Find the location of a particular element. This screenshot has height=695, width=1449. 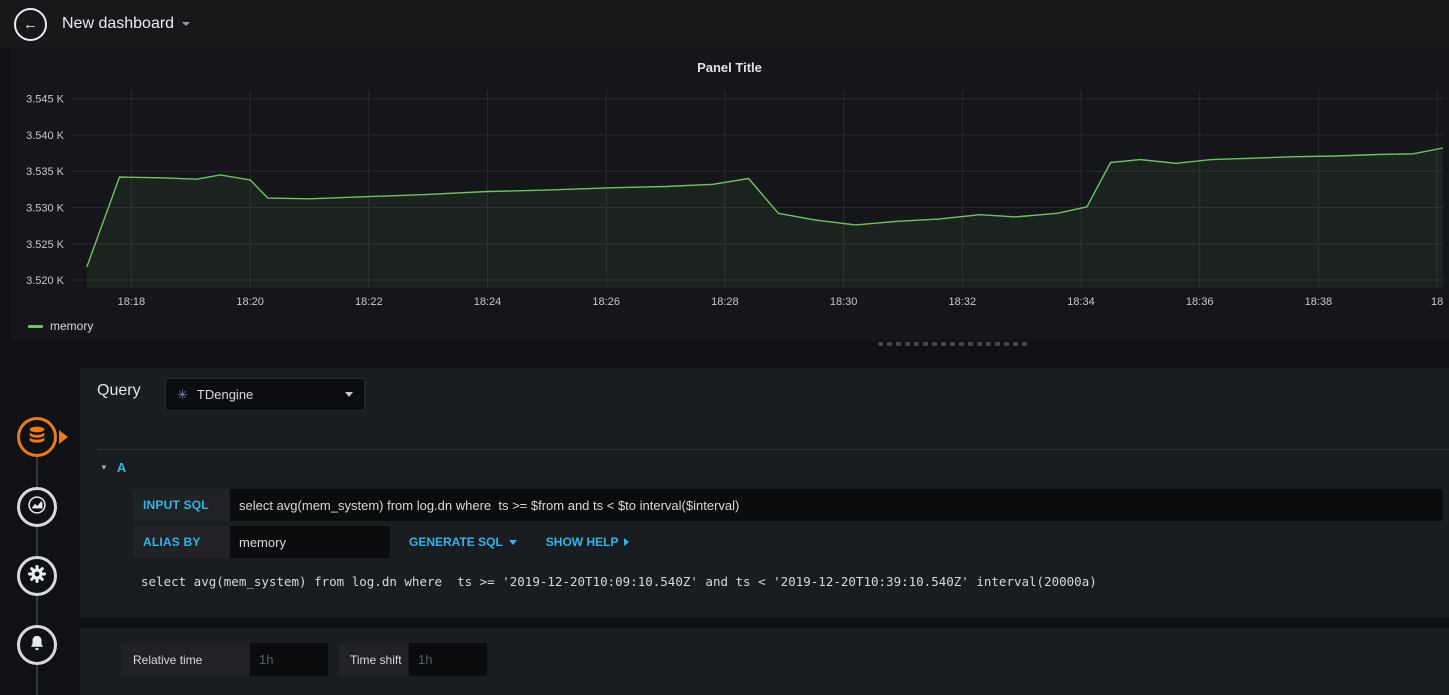

query-row-toggle: ▼ A is located at coordinates (113, 467).